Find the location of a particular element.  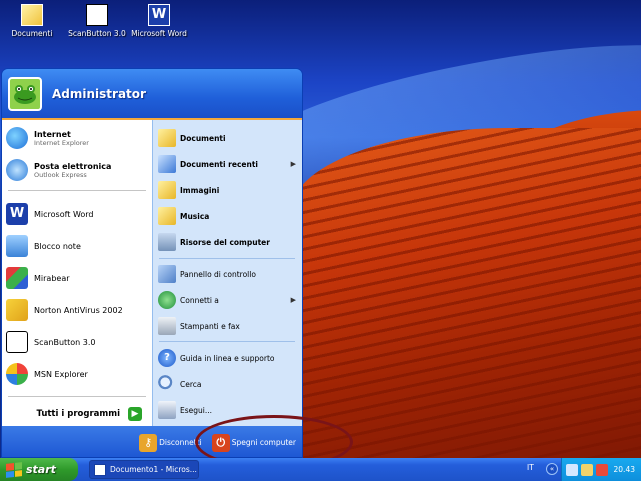

norton-antivirus-icon is located at coordinates (17, 310).